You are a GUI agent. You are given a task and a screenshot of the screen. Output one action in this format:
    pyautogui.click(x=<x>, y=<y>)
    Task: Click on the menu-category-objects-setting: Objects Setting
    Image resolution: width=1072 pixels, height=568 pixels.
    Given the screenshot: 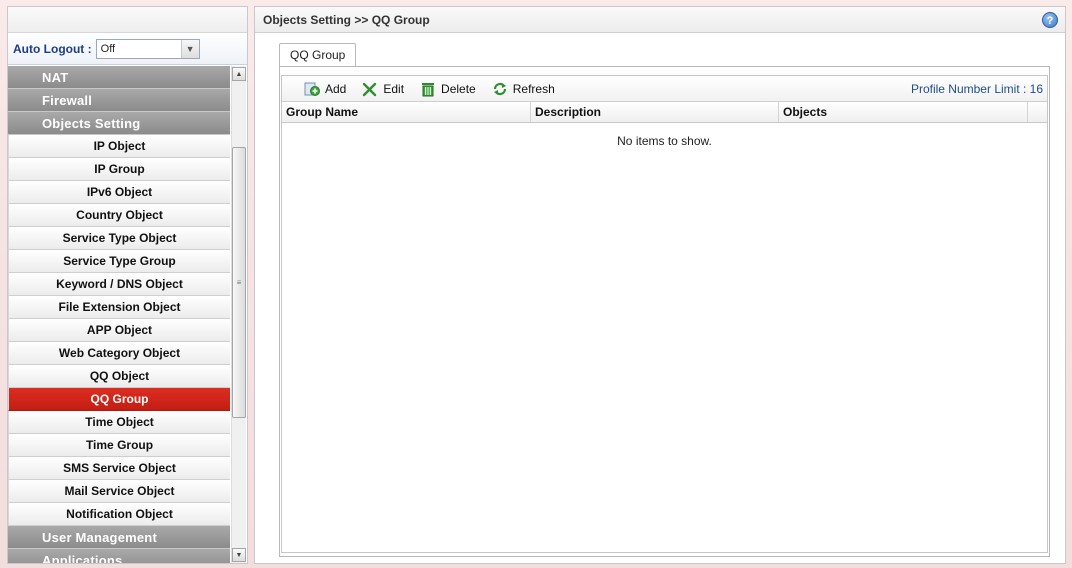 What is the action you would take?
    pyautogui.click(x=119, y=123)
    